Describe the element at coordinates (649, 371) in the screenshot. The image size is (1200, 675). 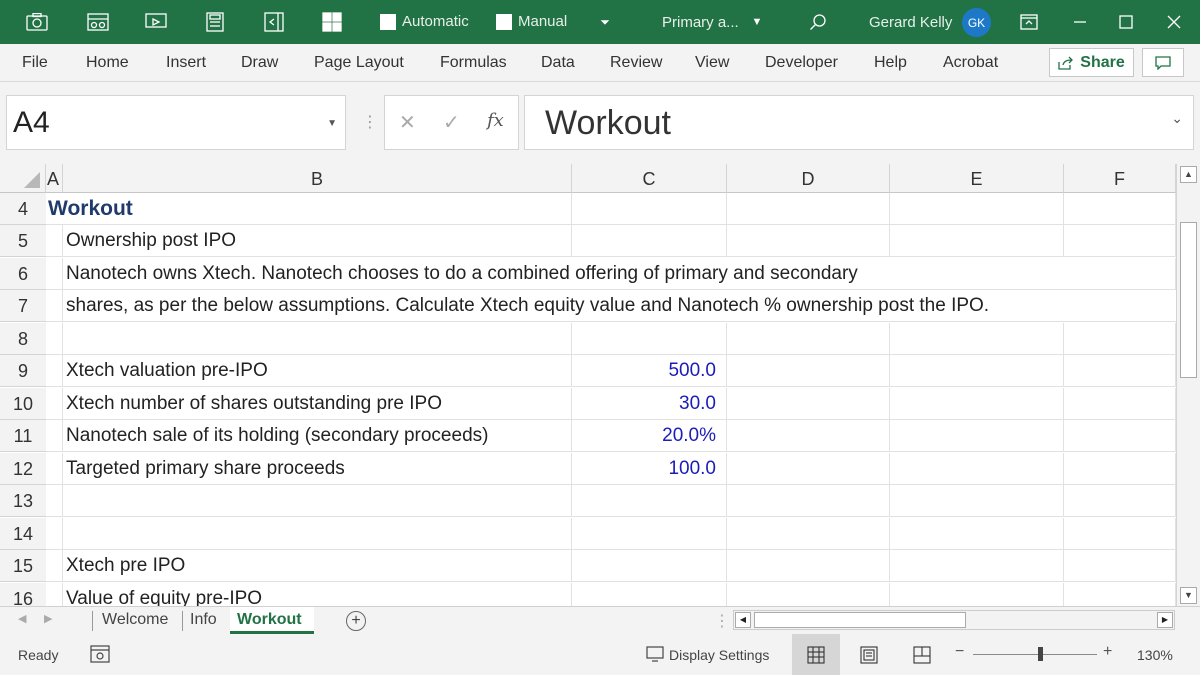
I see `cell-c9: 500.0` at that location.